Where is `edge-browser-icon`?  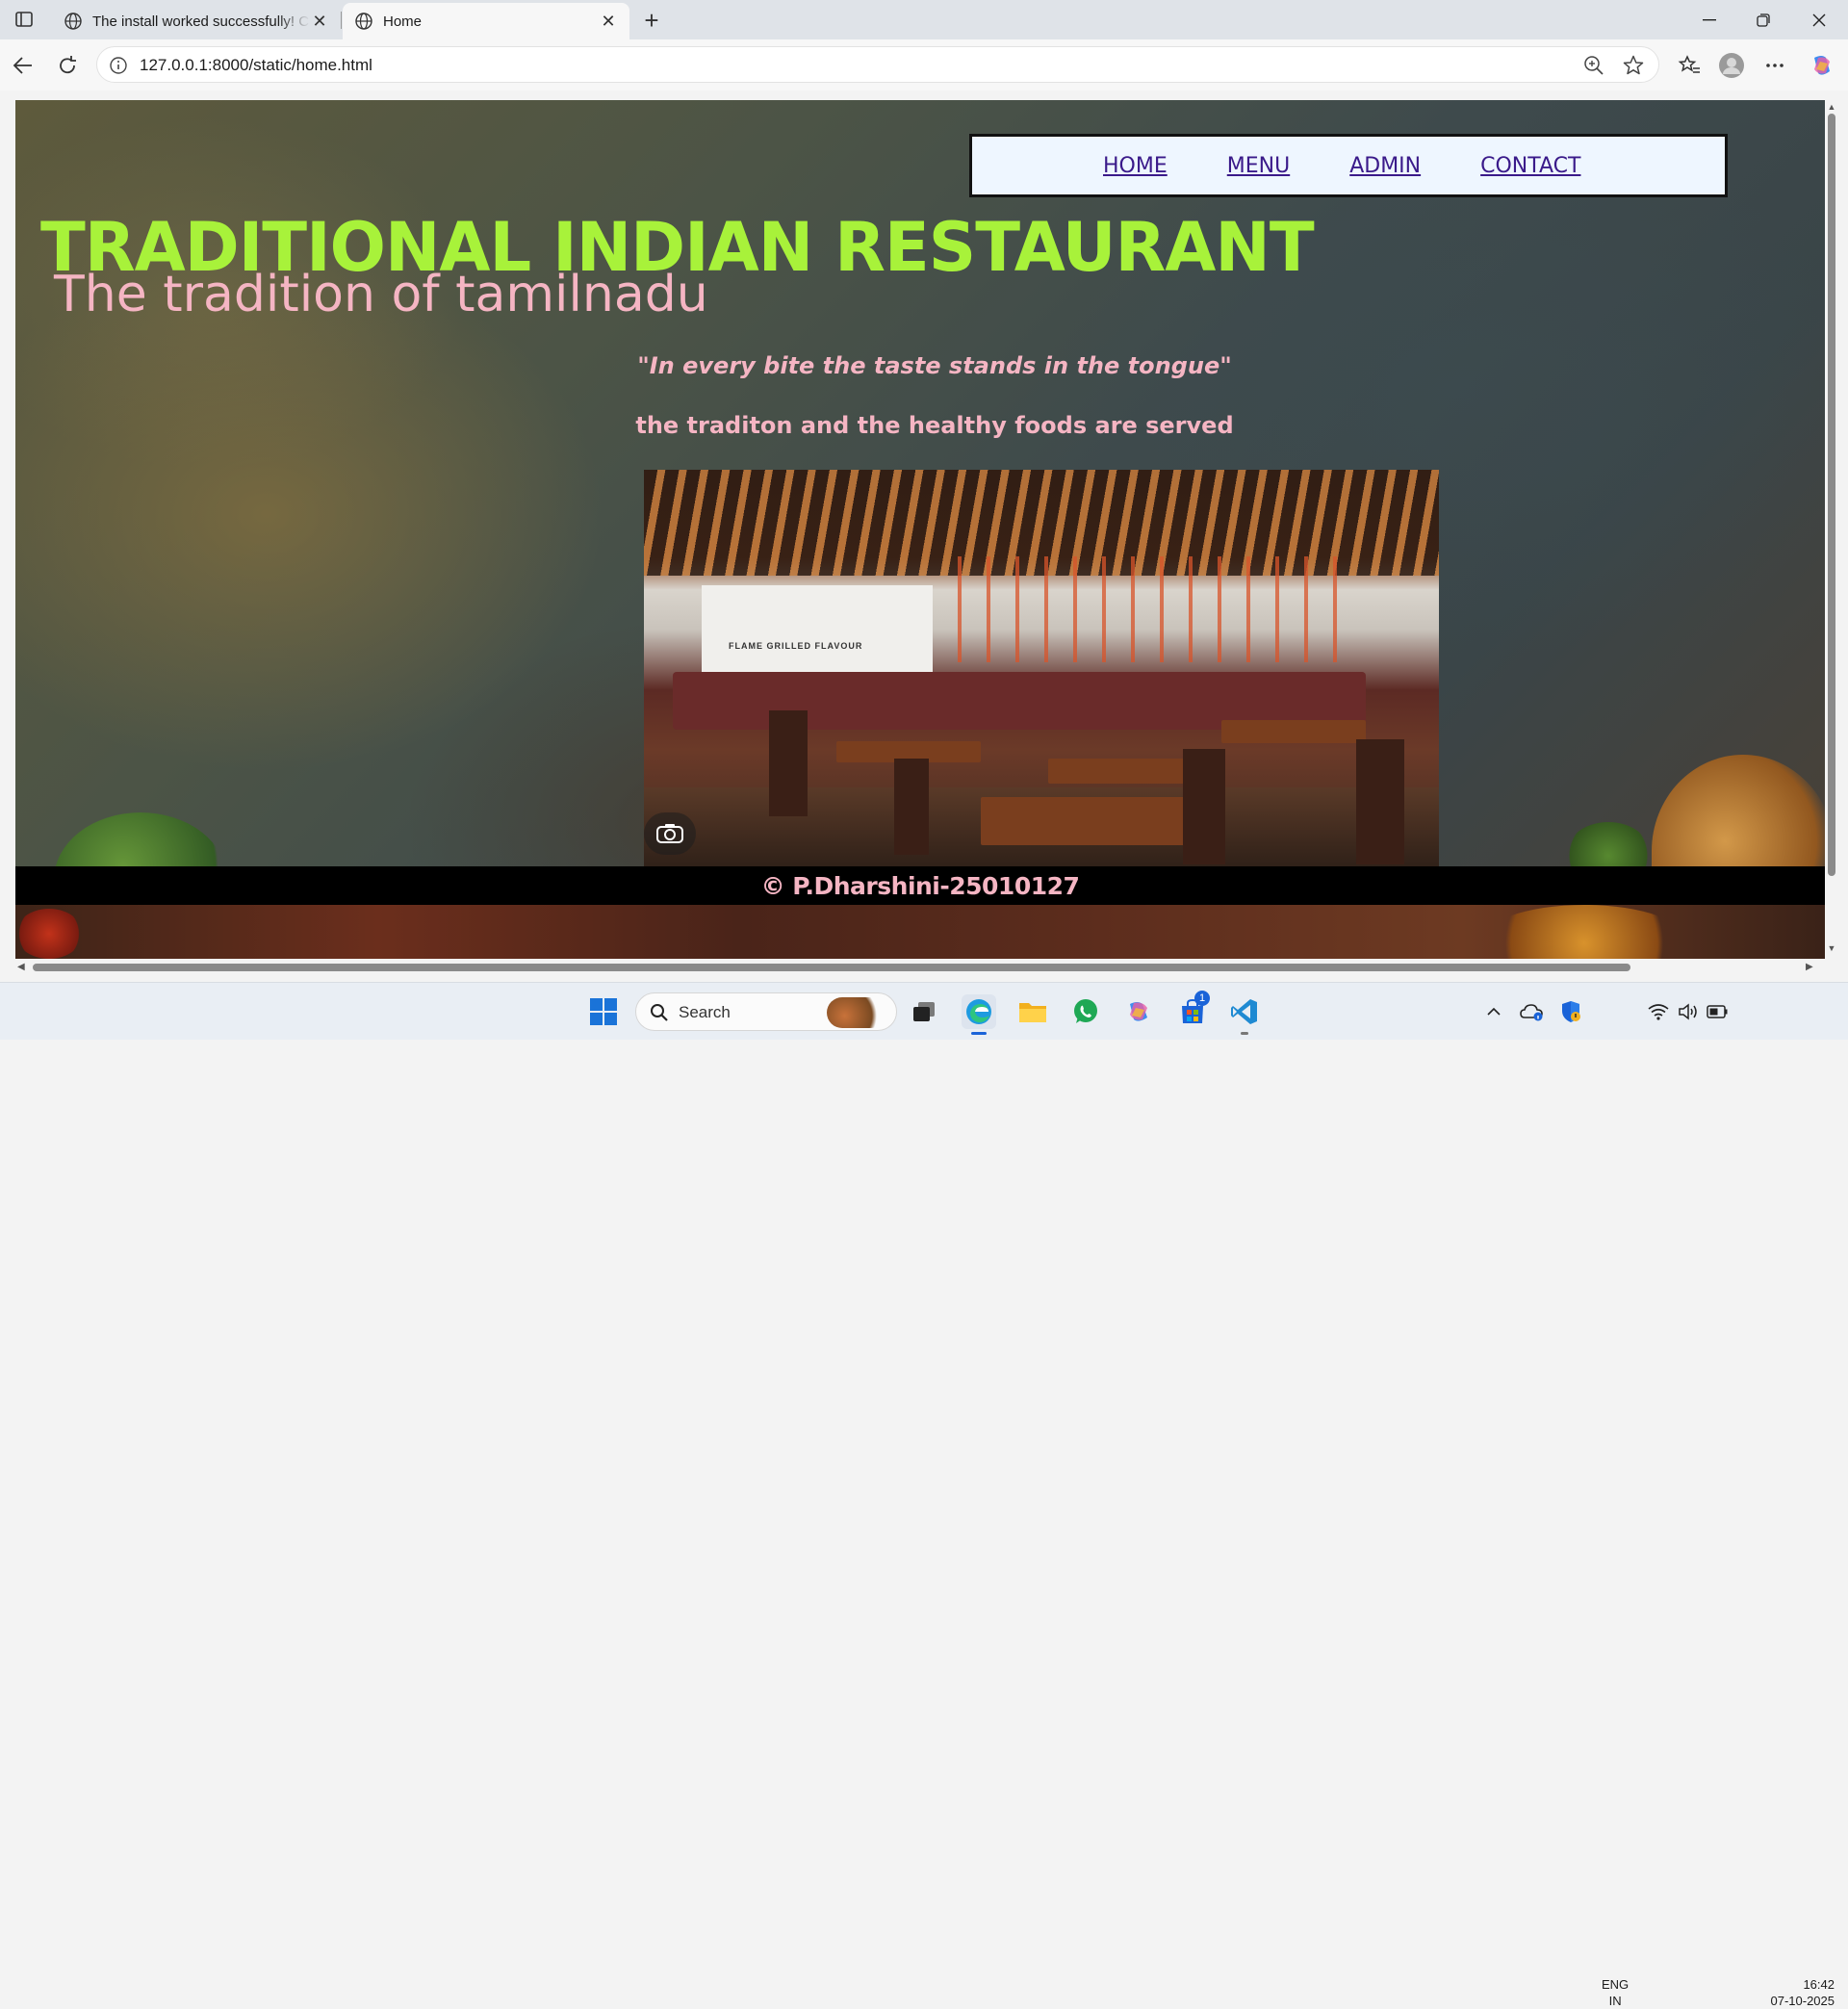 edge-browser-icon is located at coordinates (979, 1014).